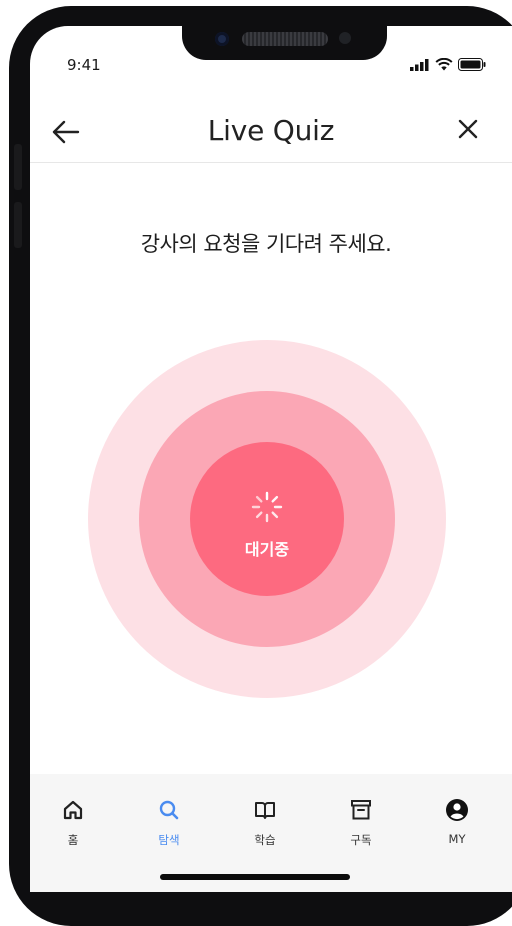 This screenshot has width=512, height=926. What do you see at coordinates (265, 823) in the screenshot?
I see `tab-learning: 학습` at bounding box center [265, 823].